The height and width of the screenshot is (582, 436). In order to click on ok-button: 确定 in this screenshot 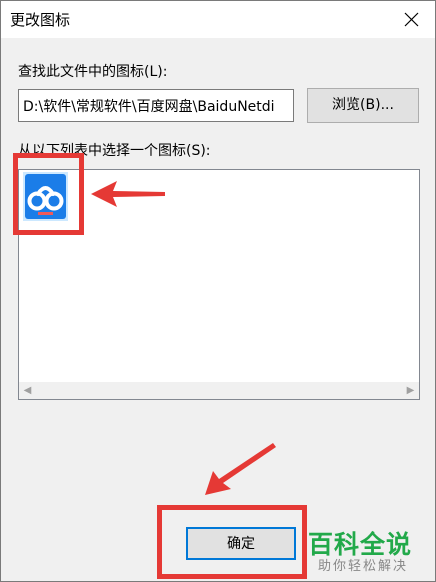, I will do `click(241, 543)`.